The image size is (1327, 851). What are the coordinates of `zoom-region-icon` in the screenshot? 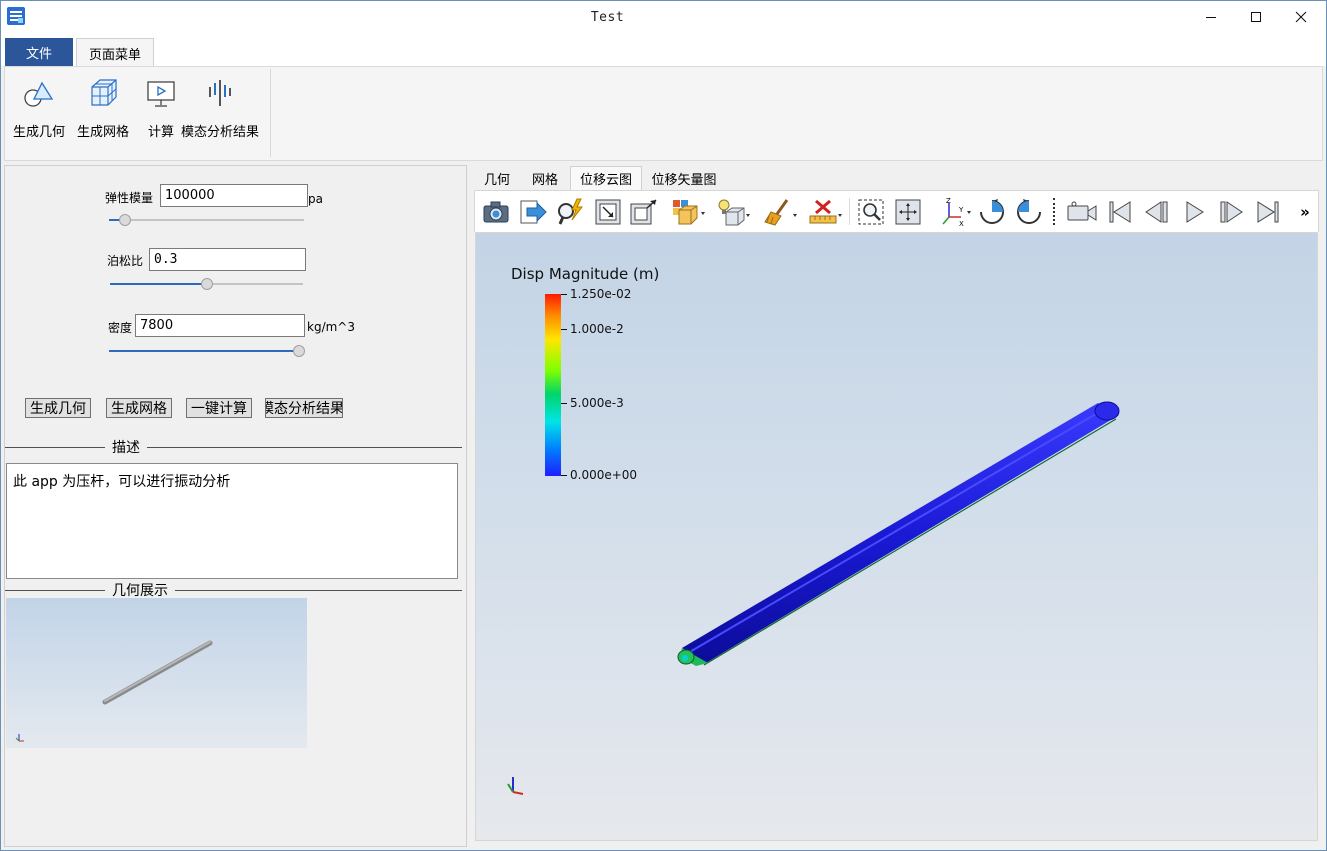 It's located at (871, 212).